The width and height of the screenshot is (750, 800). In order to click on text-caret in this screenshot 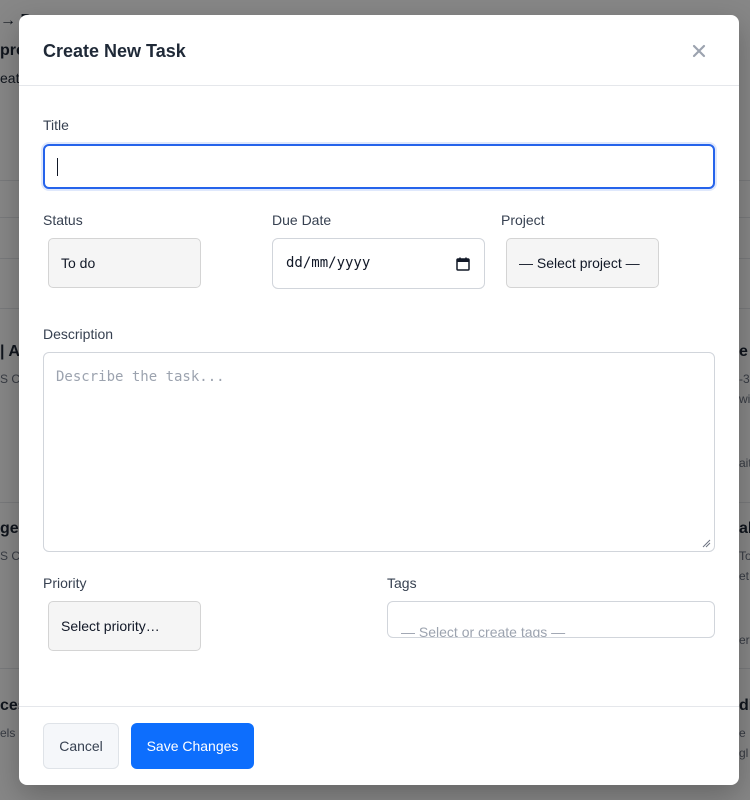, I will do `click(57, 167)`.